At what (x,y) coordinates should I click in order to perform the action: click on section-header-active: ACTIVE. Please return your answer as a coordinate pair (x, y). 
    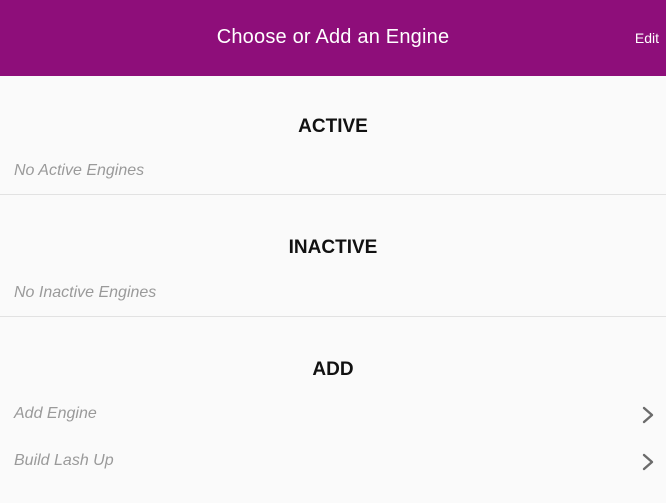
    Looking at the image, I should click on (333, 126).